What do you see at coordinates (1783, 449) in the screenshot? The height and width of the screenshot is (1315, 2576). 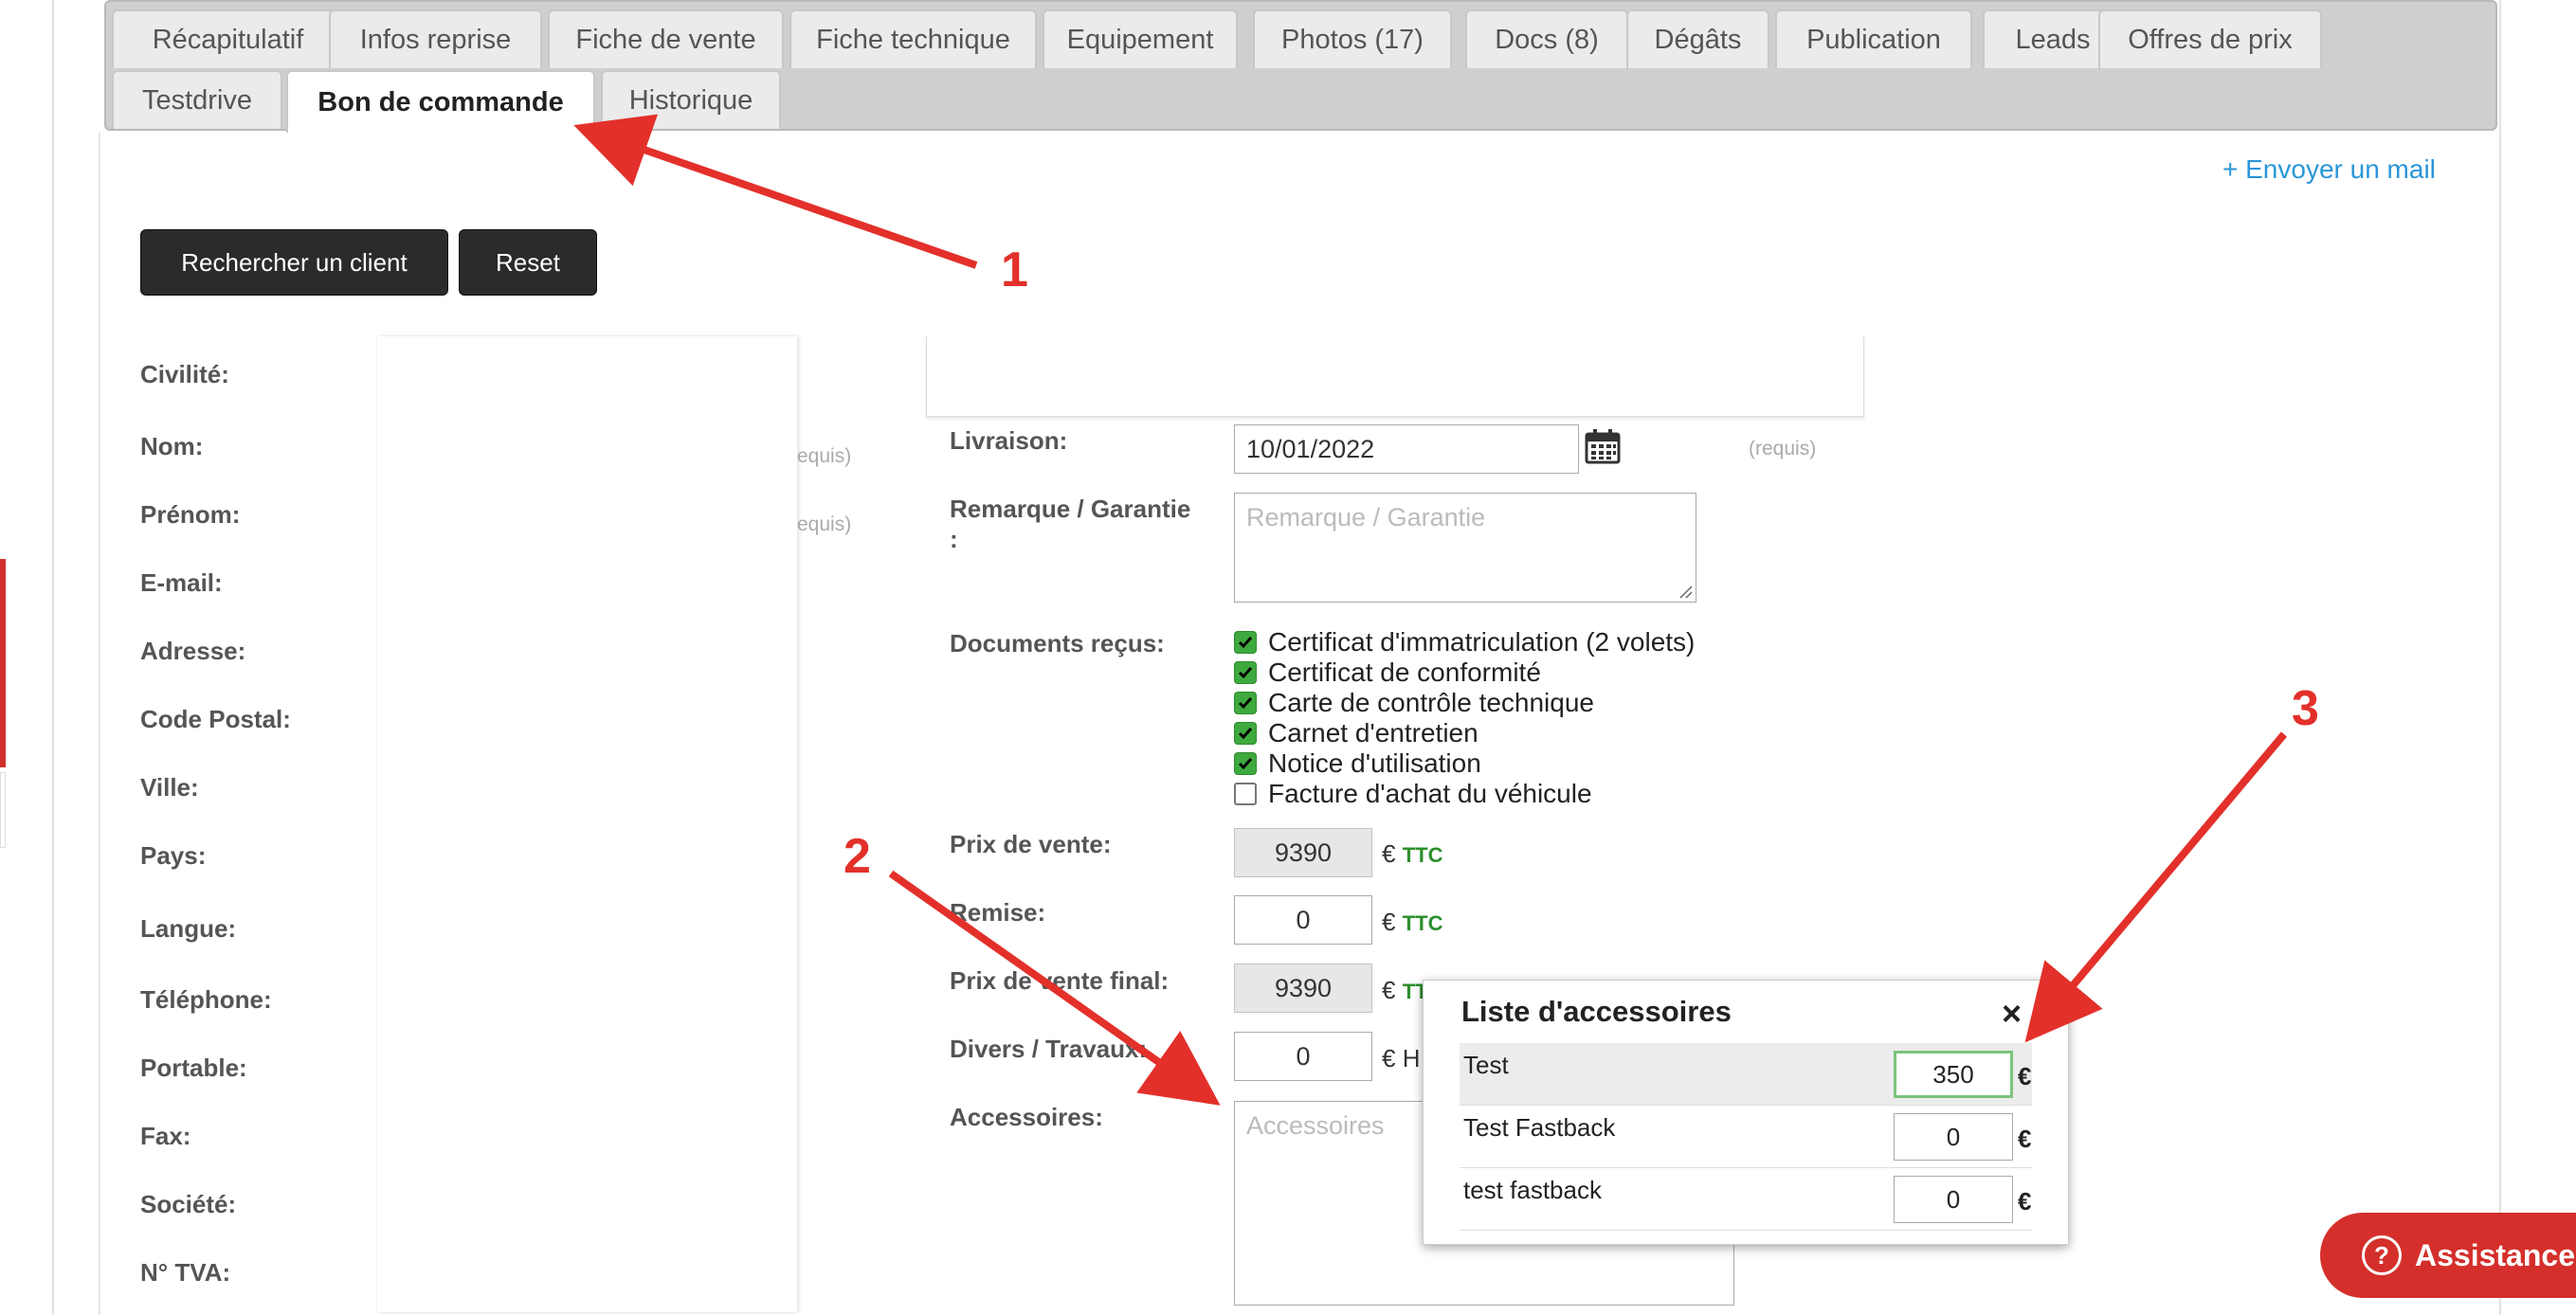 I see `delivery-requis-hint: (requis)` at bounding box center [1783, 449].